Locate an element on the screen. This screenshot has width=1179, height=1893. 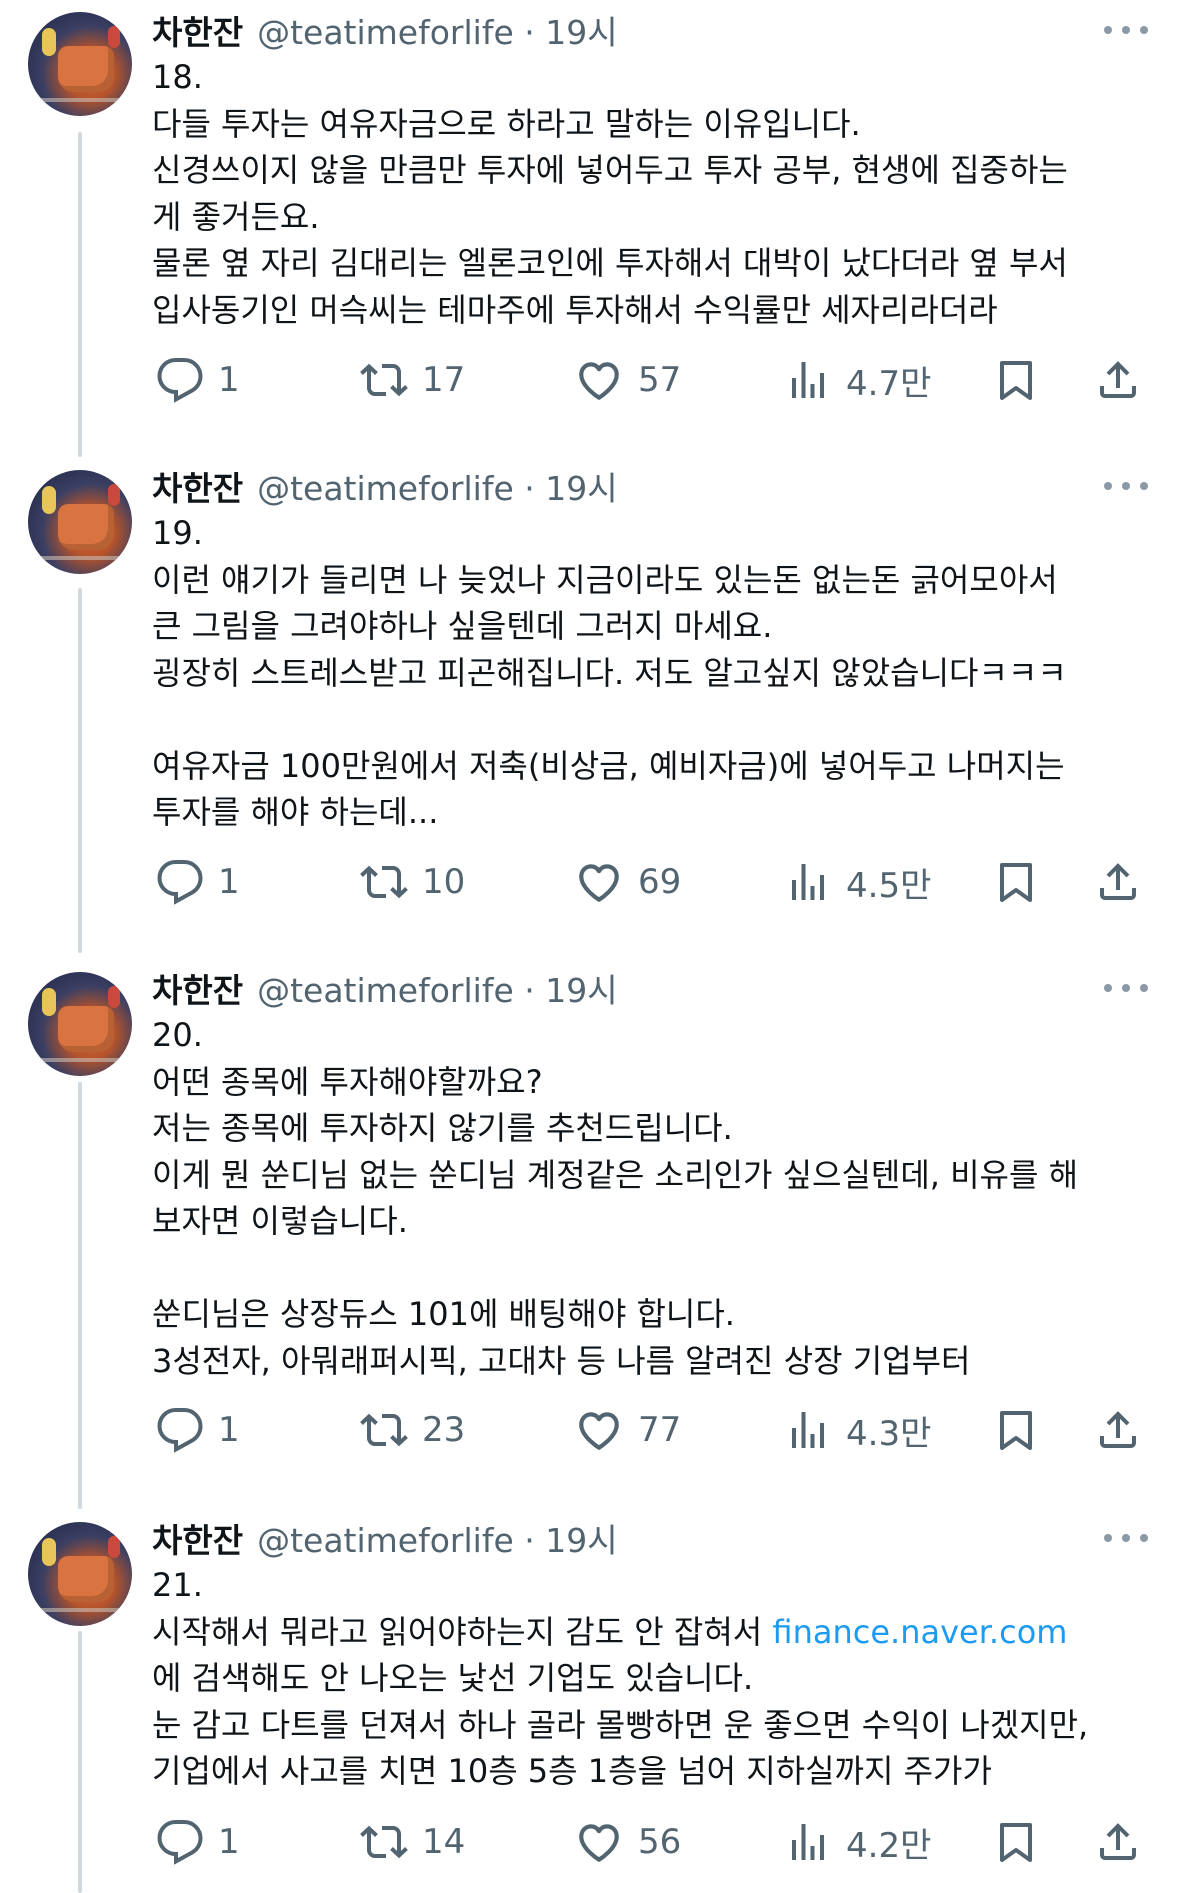
views-count: 4.3만 is located at coordinates (889, 1433).